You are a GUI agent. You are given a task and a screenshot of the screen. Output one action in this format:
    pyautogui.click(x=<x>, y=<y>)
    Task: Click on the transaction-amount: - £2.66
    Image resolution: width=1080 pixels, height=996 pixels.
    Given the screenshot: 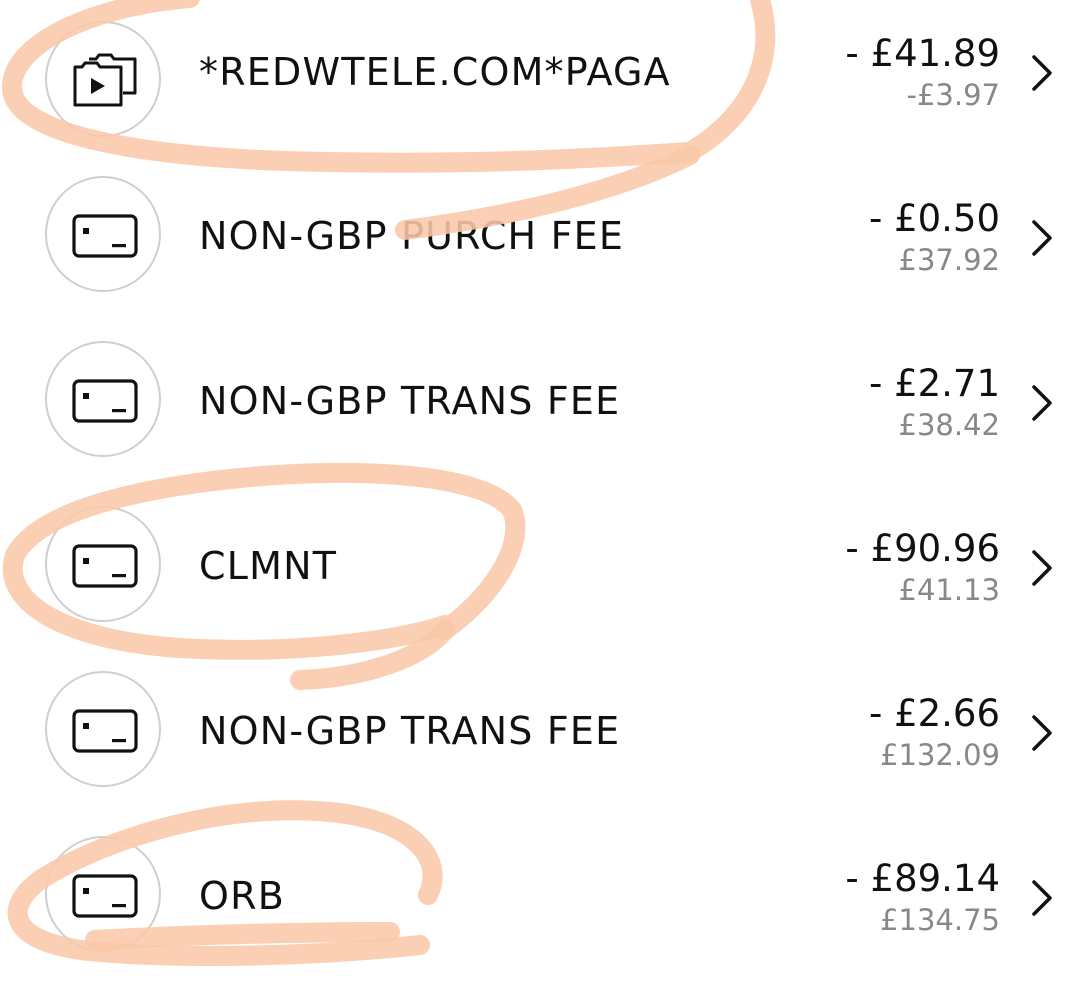 What is the action you would take?
    pyautogui.click(x=934, y=713)
    